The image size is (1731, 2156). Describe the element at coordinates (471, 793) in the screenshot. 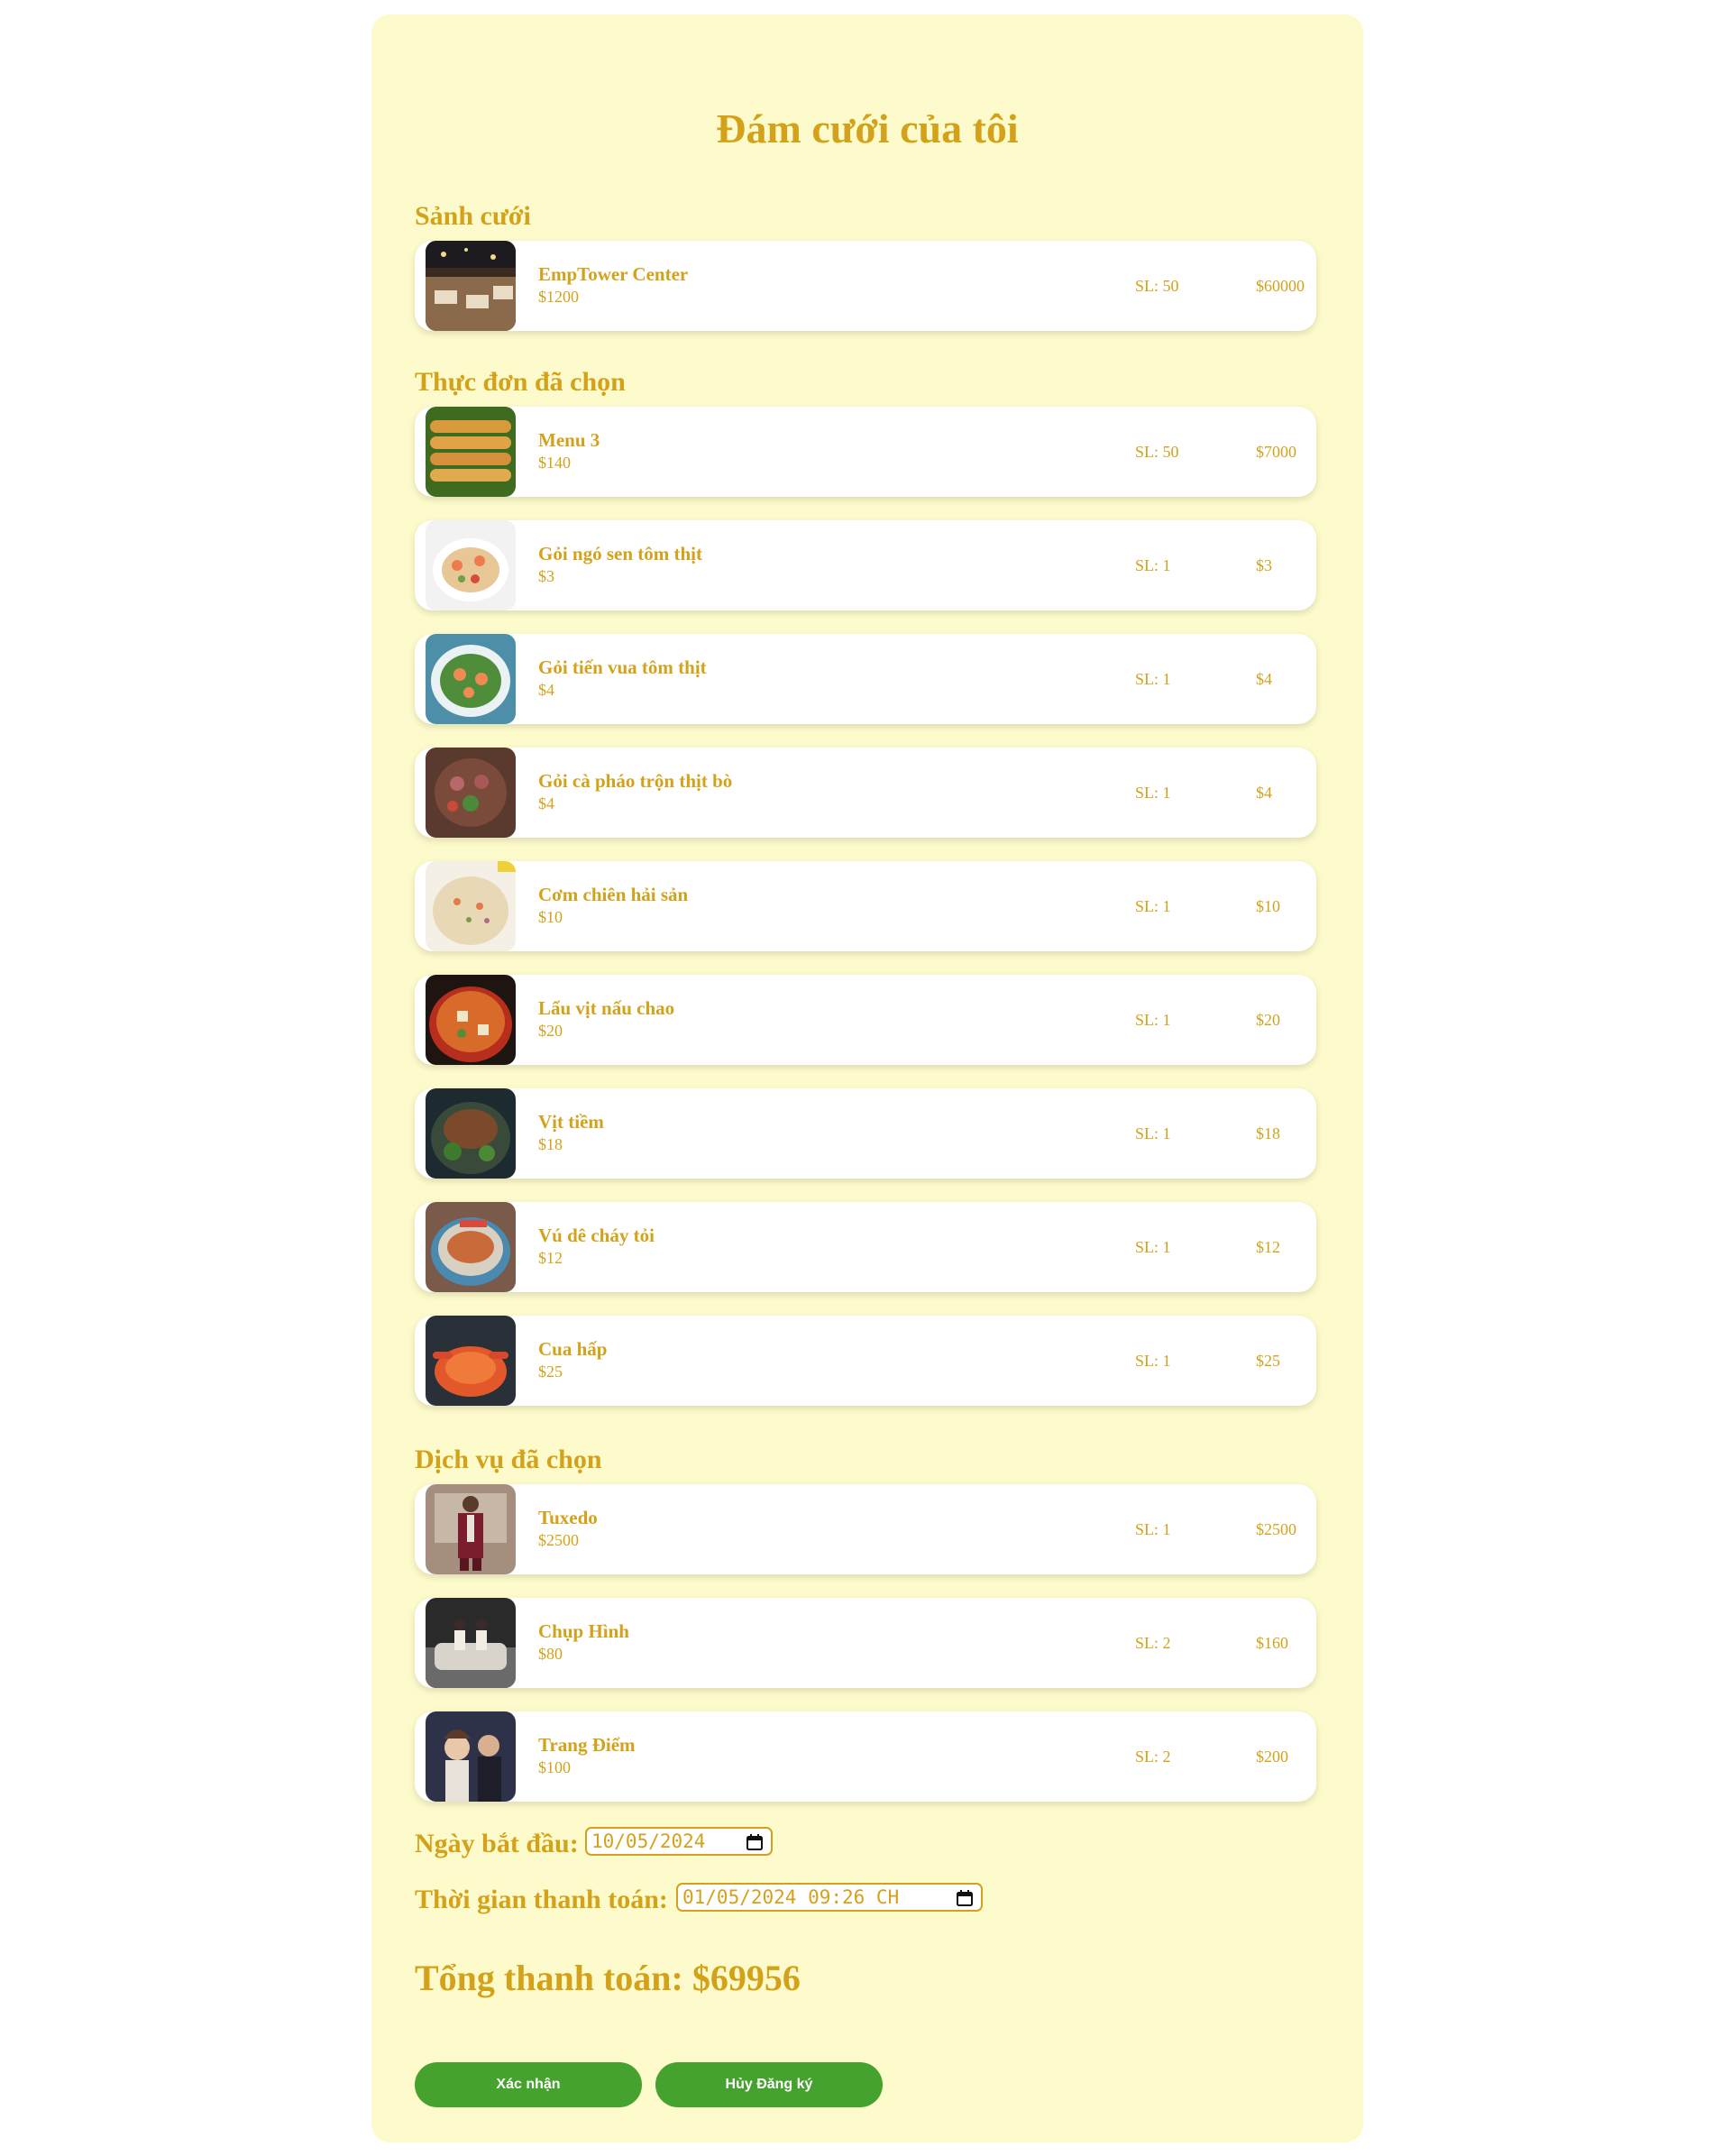

I see `beef-salad-image` at that location.